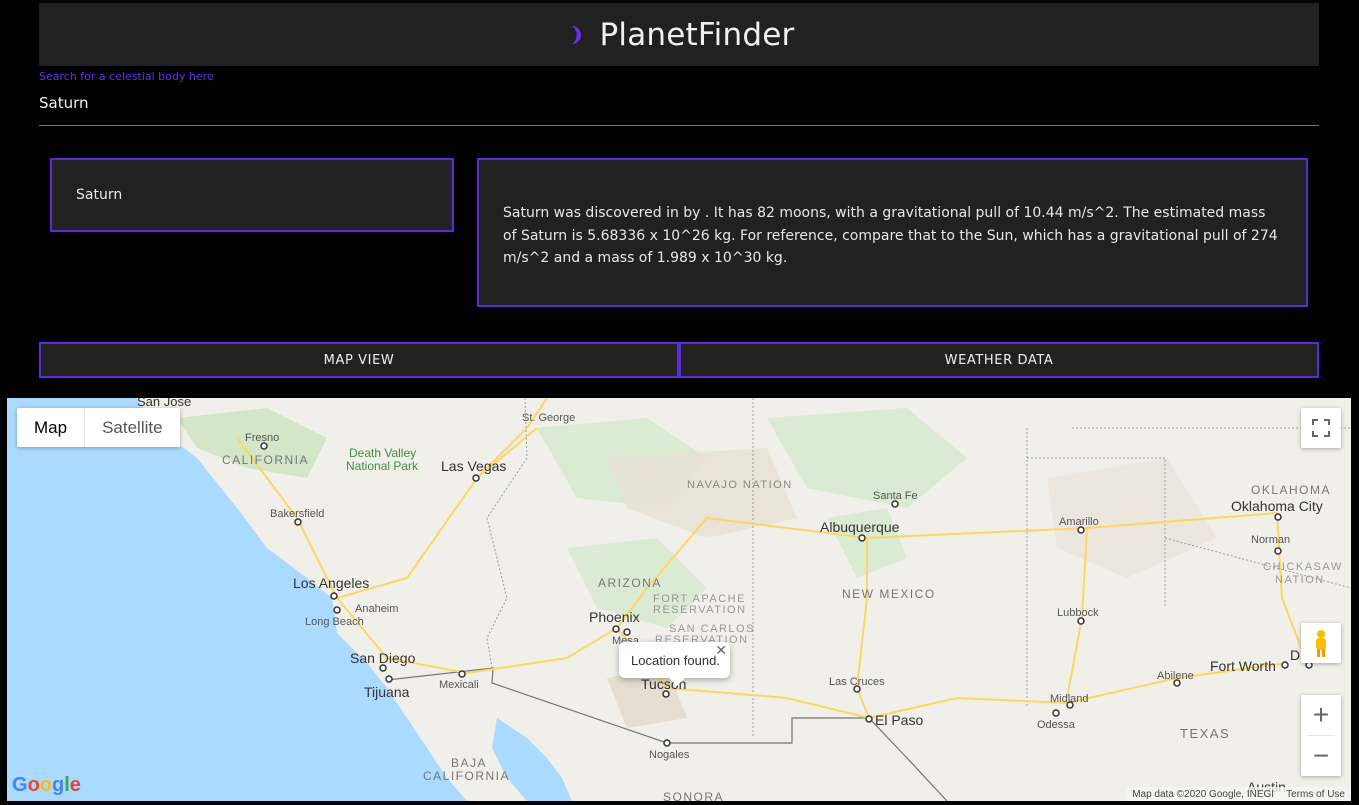 The height and width of the screenshot is (805, 1359). I want to click on map-type-satellite-button: Satellite, so click(132, 427).